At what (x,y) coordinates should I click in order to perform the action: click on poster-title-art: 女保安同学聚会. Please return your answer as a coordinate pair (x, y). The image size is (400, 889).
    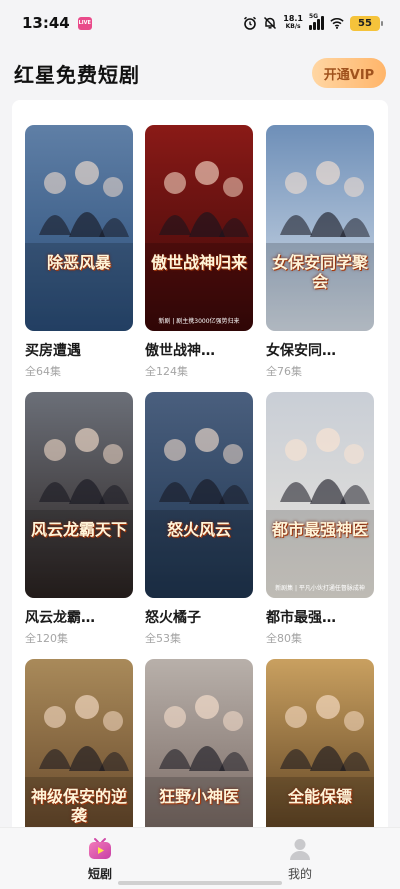
    Looking at the image, I should click on (319, 272).